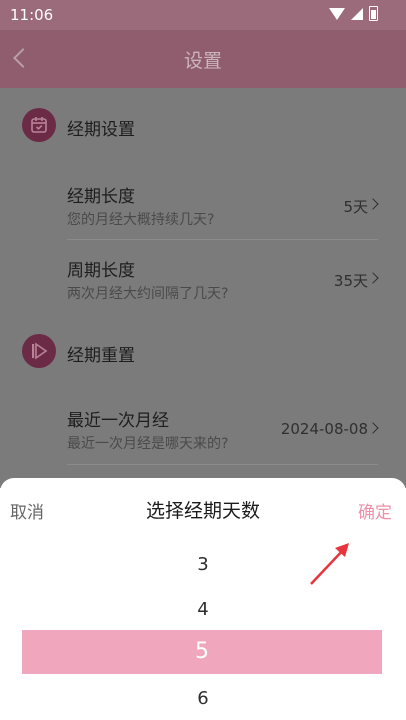 This screenshot has width=406, height=720. What do you see at coordinates (101, 271) in the screenshot?
I see `row-title: 周期长度` at bounding box center [101, 271].